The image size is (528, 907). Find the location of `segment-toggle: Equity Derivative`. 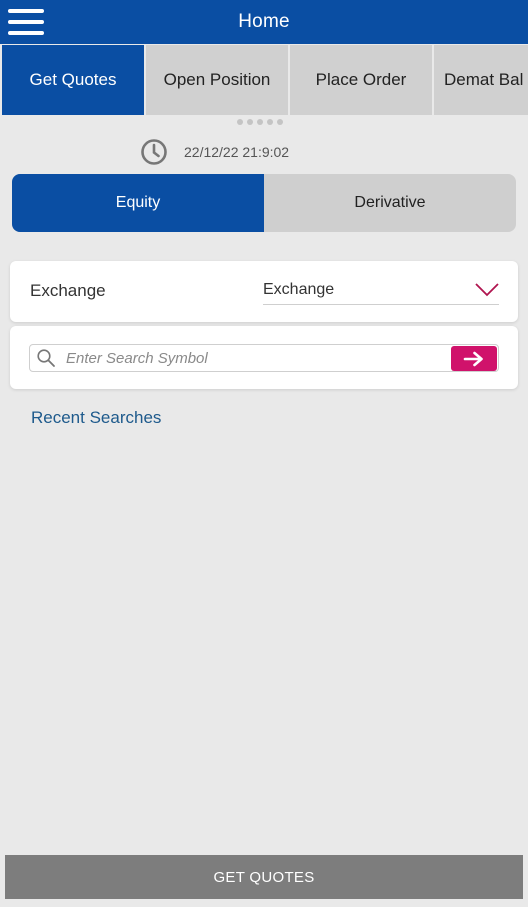

segment-toggle: Equity Derivative is located at coordinates (264, 203).